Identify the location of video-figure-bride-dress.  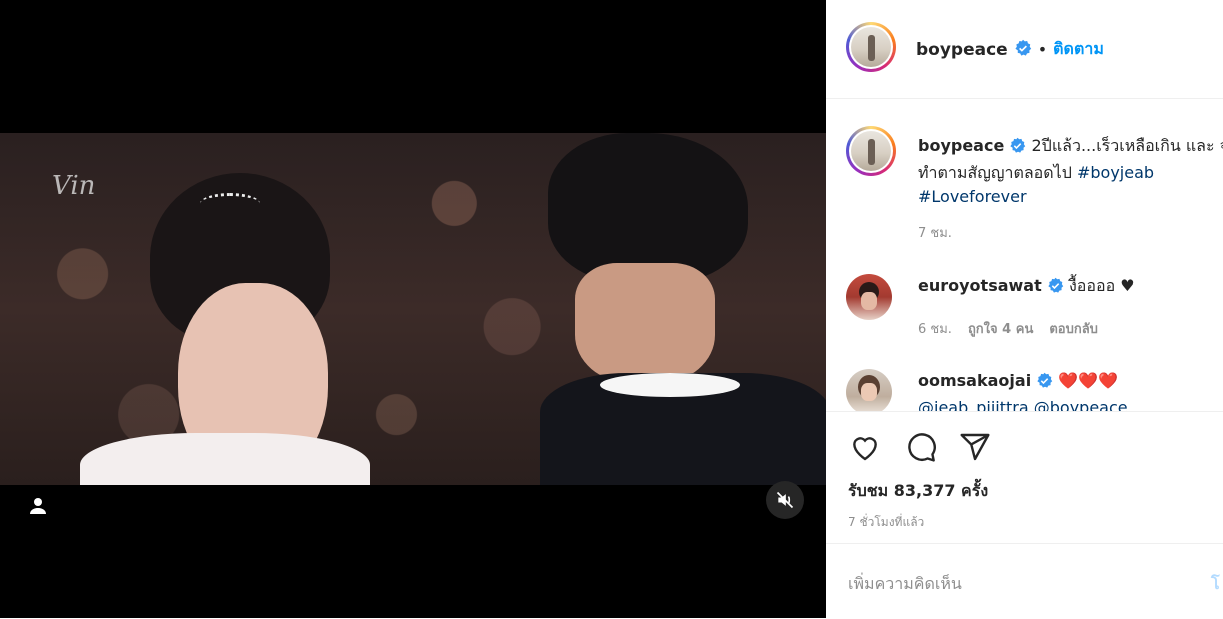
(225, 459).